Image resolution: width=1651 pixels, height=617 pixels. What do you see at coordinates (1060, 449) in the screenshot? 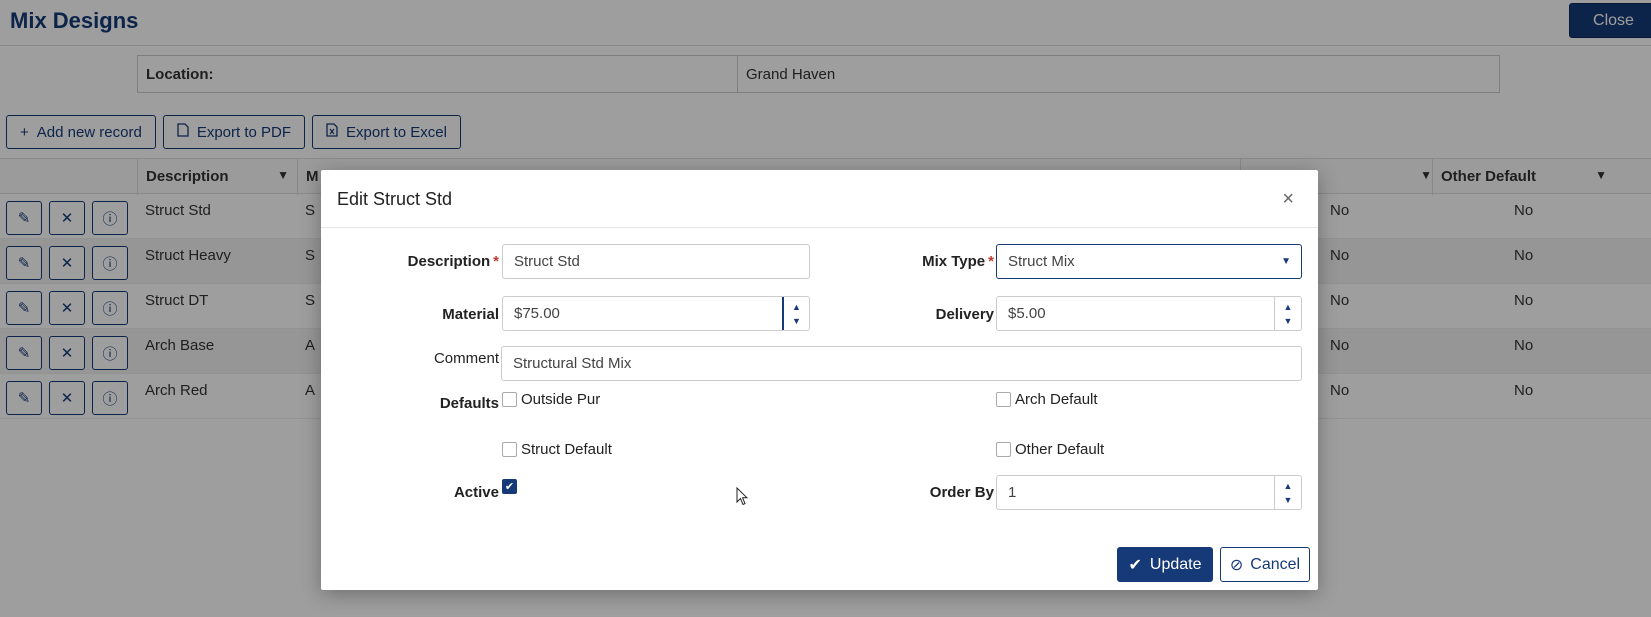
I see `other-default-label: Other Default` at bounding box center [1060, 449].